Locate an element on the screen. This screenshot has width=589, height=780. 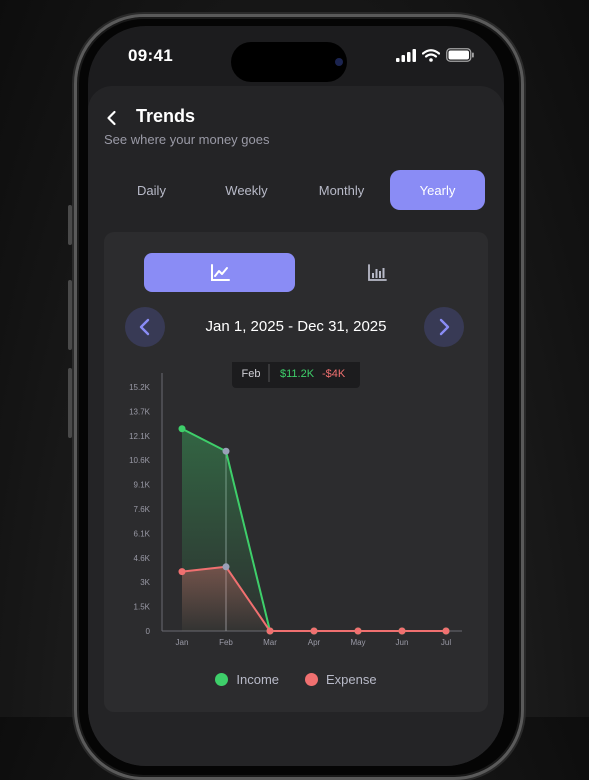
tab-daily: Daily is located at coordinates (151, 190).